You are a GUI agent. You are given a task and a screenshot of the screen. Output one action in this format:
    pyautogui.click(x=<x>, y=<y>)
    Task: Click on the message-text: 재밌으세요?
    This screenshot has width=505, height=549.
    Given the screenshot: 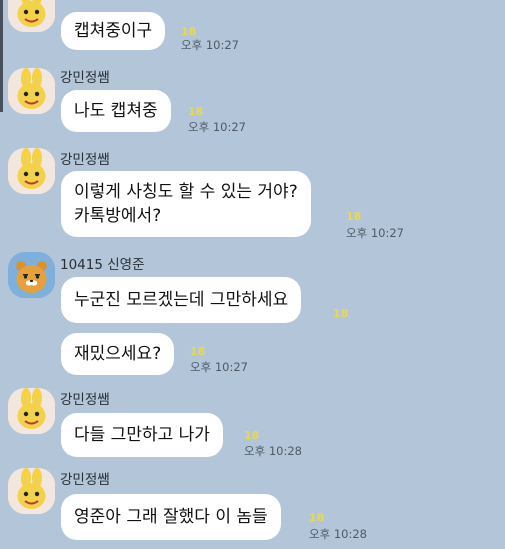 What is the action you would take?
    pyautogui.click(x=118, y=354)
    